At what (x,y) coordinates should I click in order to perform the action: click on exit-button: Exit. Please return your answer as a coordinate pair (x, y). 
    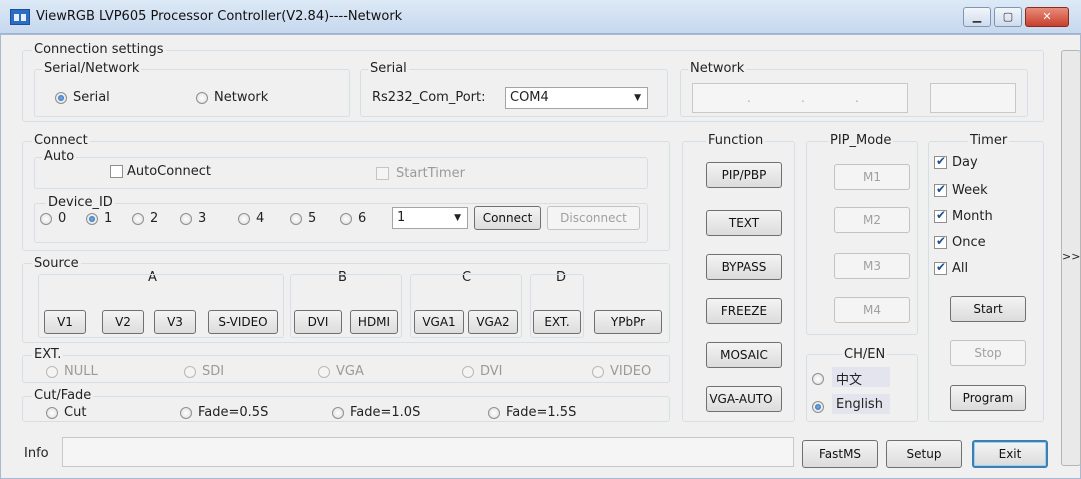
    Looking at the image, I should click on (1010, 454).